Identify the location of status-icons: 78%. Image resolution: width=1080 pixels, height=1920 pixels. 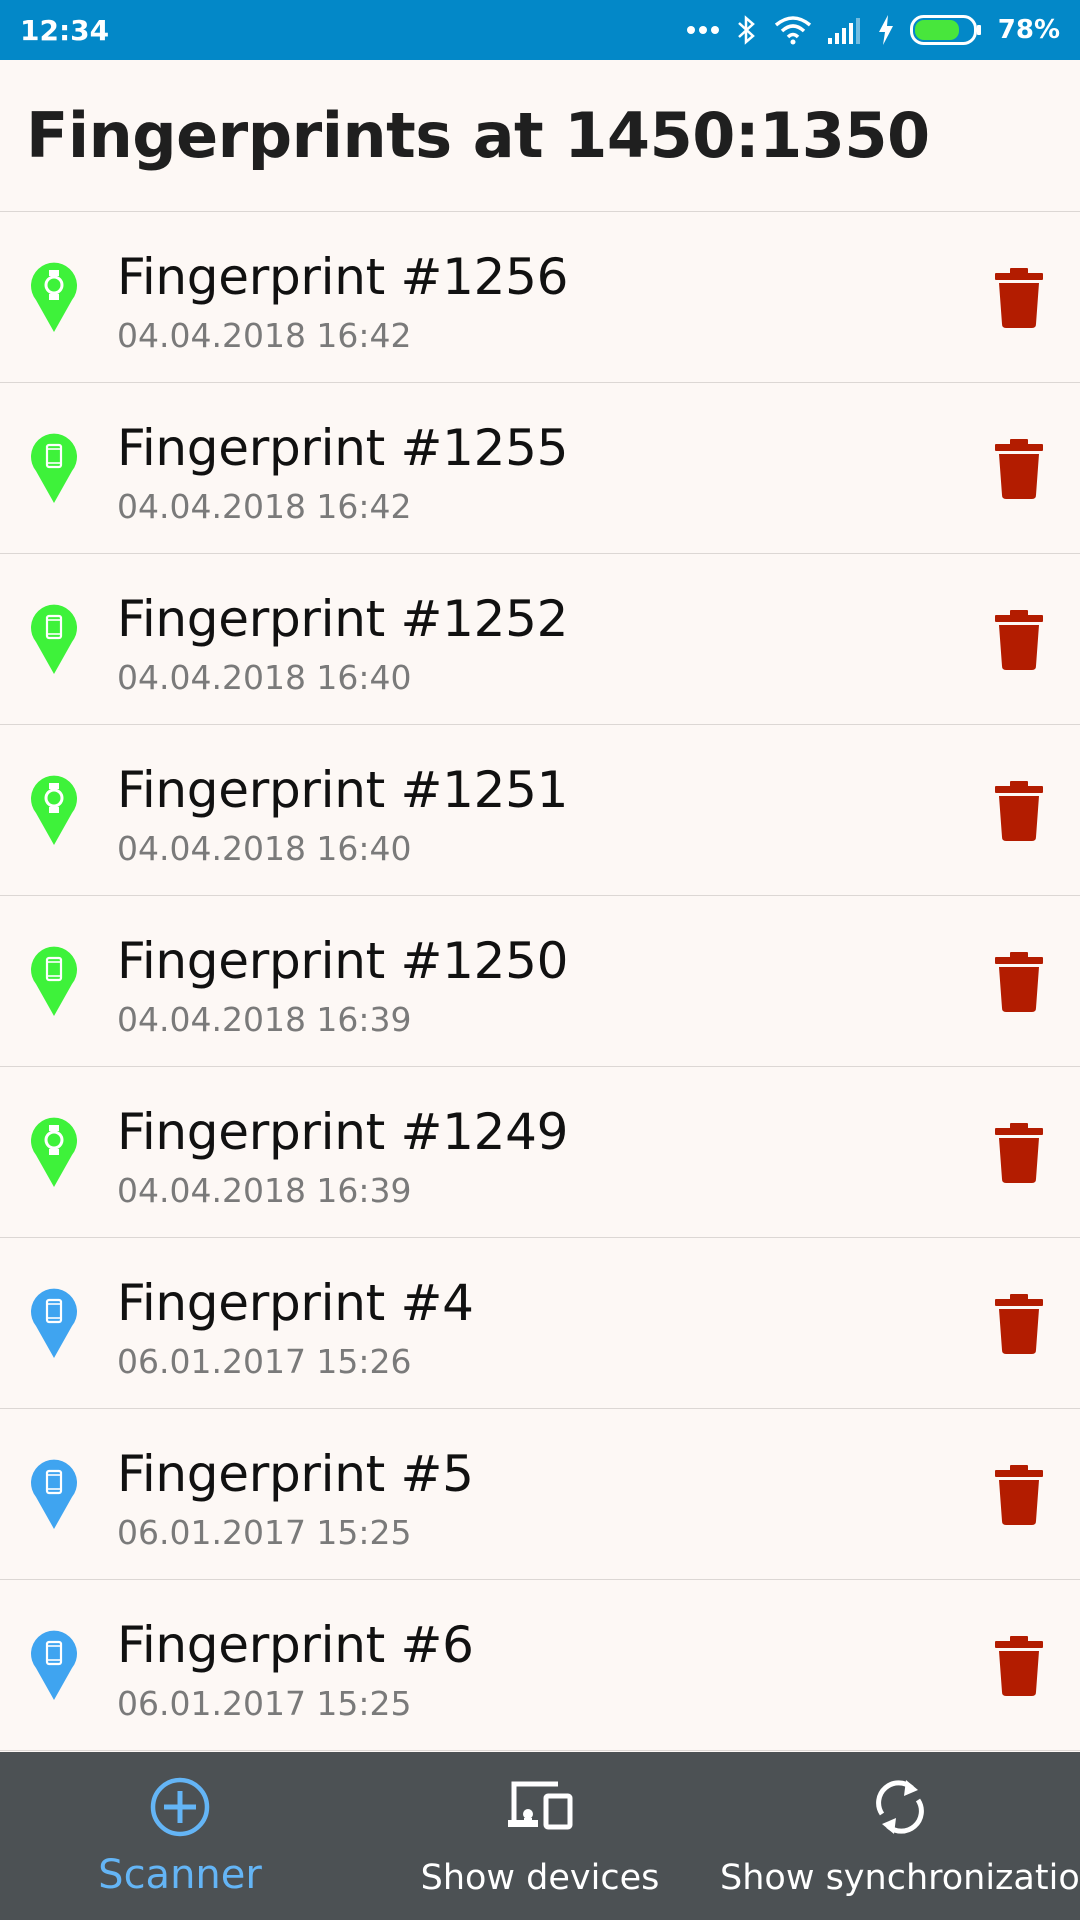
(873, 30).